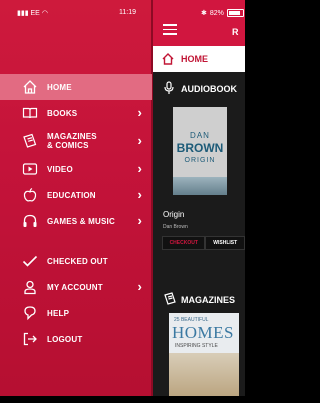 This screenshot has height=403, width=320. I want to click on magazines-section-title: MAGAZINES, so click(199, 299).